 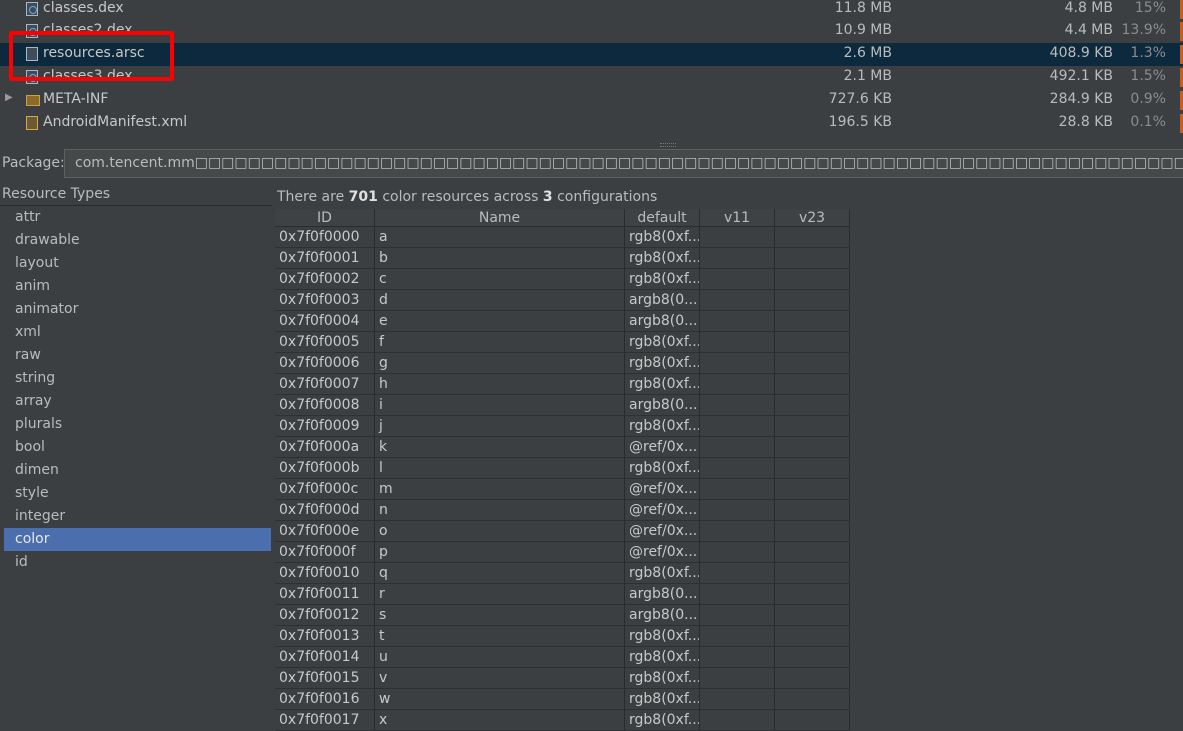 What do you see at coordinates (500, 552) in the screenshot?
I see `cell-name: p` at bounding box center [500, 552].